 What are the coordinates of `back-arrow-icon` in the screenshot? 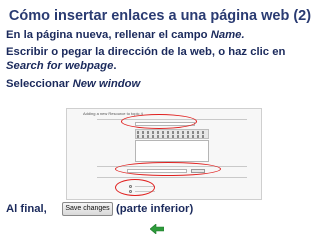 It's located at (157, 229).